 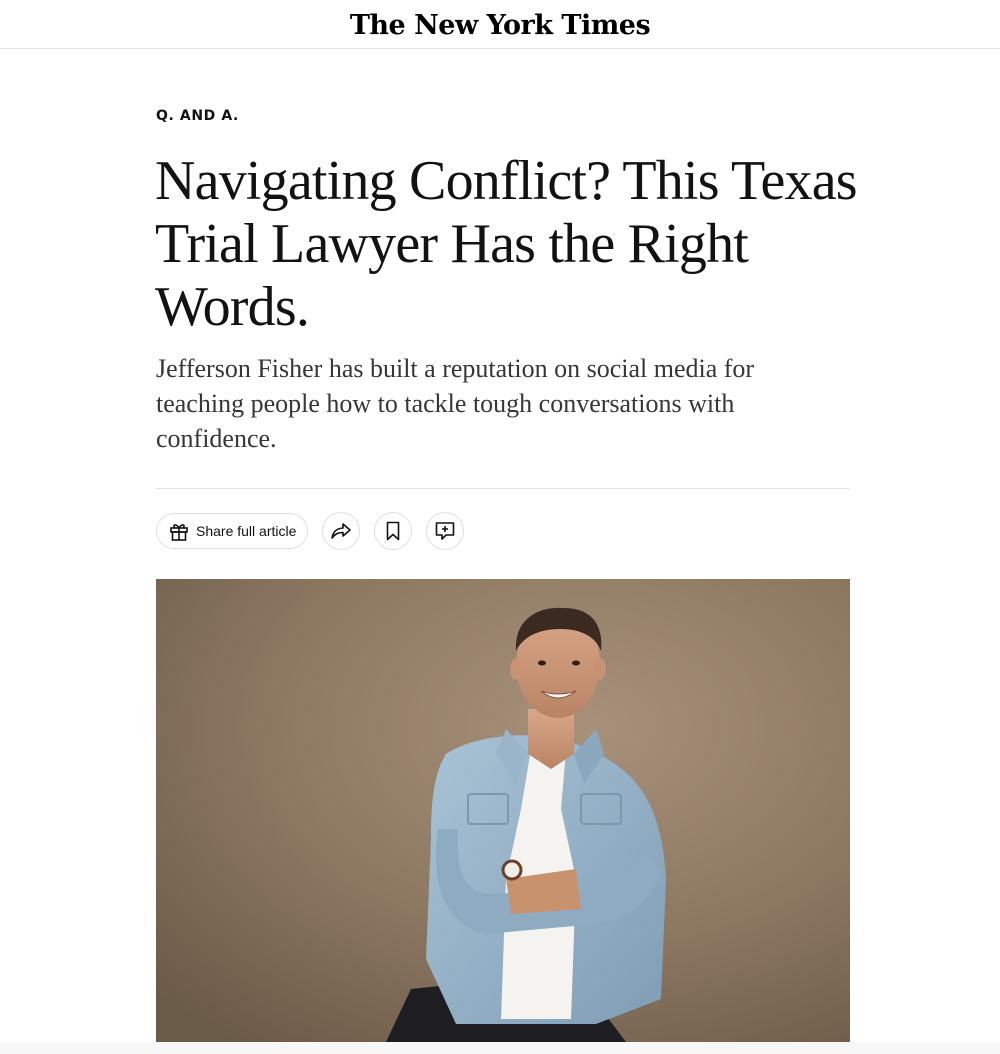 I want to click on comment-icon, so click(x=445, y=531).